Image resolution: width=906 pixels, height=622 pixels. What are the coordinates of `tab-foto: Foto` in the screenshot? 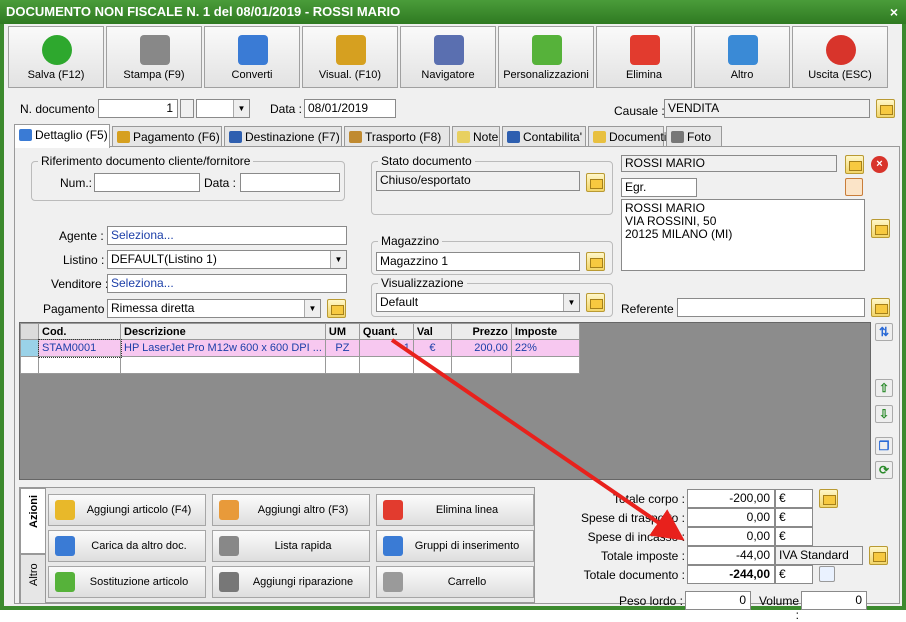 It's located at (694, 137).